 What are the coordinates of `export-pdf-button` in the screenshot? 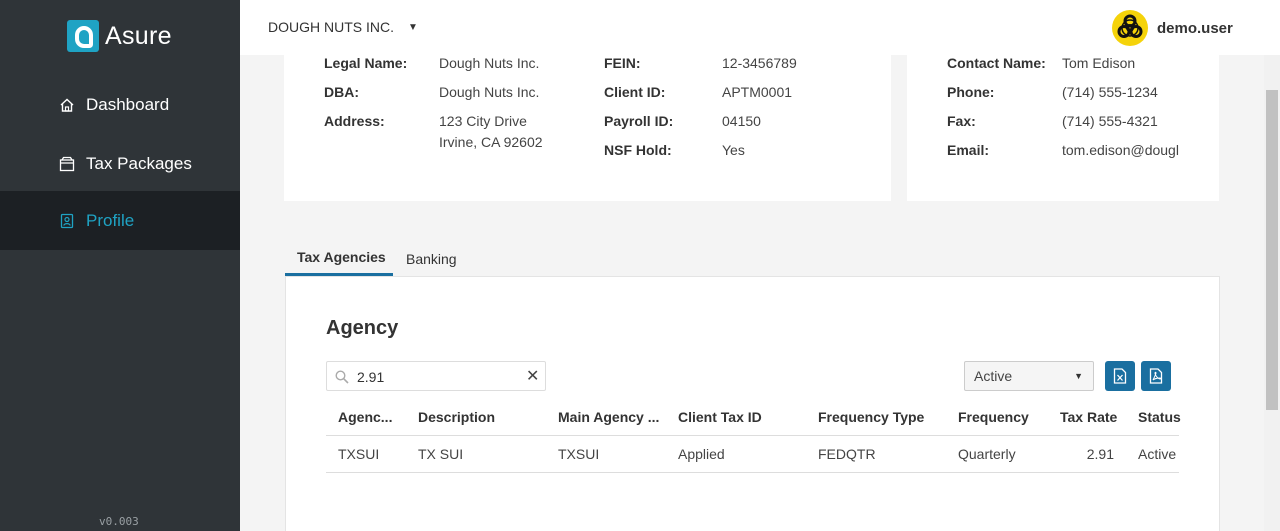 It's located at (1156, 376).